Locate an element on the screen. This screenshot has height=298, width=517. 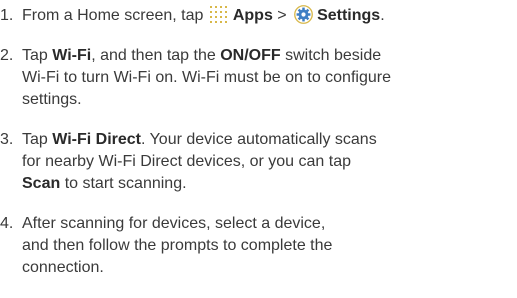
on-off-label: ON/OFF is located at coordinates (250, 55).